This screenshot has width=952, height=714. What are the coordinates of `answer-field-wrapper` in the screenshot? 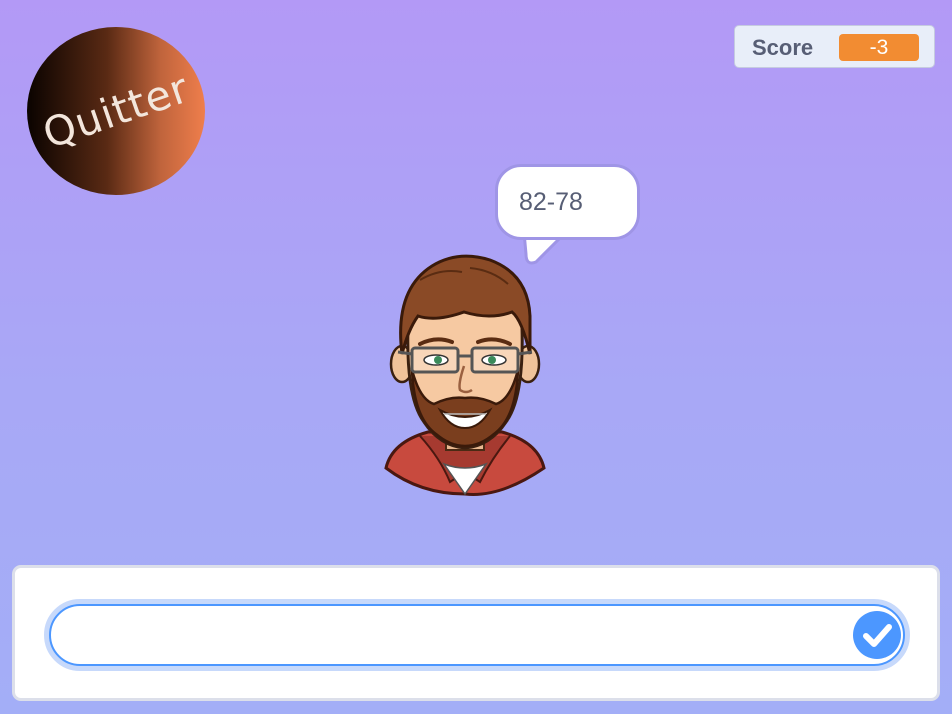 It's located at (477, 635).